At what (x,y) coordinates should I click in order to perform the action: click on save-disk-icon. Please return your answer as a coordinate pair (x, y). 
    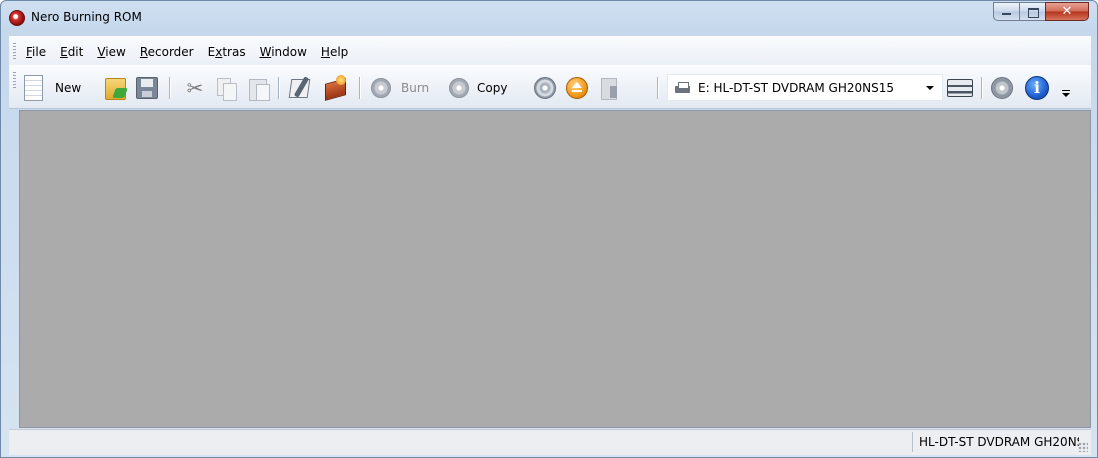
    Looking at the image, I should click on (147, 88).